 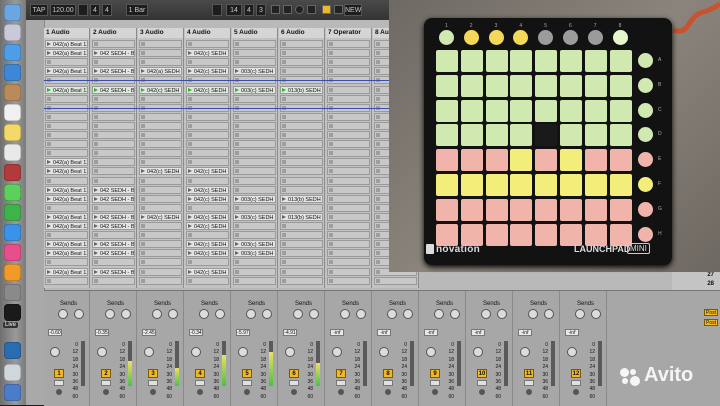 What do you see at coordinates (435, 373) in the screenshot?
I see `track-activator-button: 9` at bounding box center [435, 373].